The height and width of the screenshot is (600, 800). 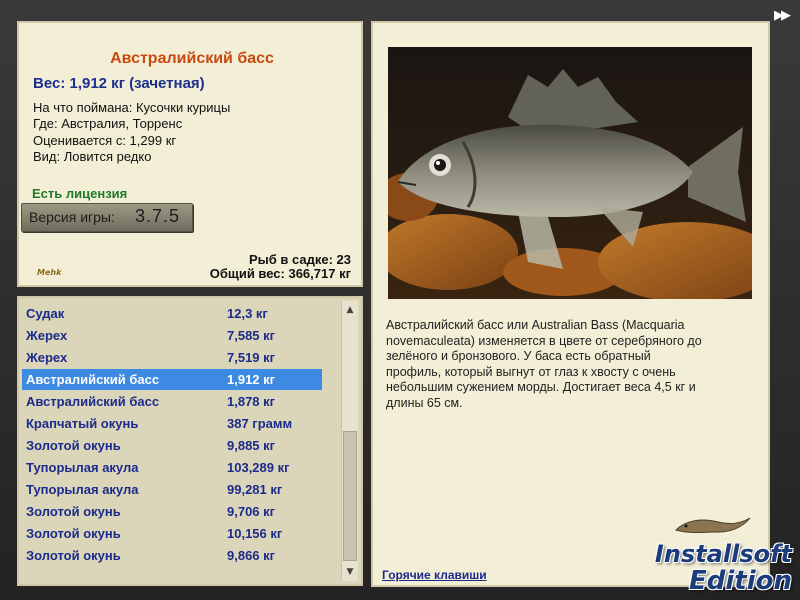 I want to click on catch-list-item: Золотой окунь 9,866 кг, so click(x=172, y=555).